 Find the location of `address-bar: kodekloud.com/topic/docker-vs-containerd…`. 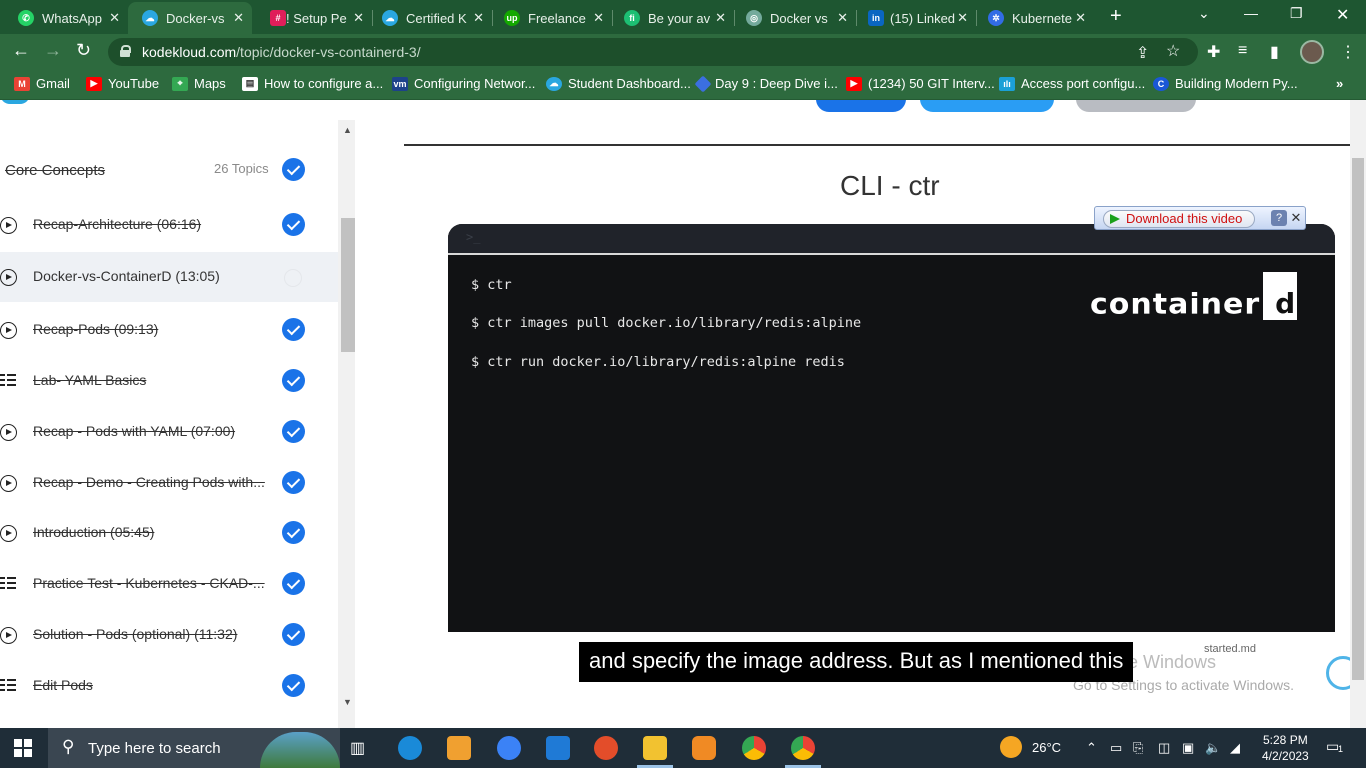

address-bar: kodekloud.com/topic/docker-vs-containerd… is located at coordinates (653, 52).